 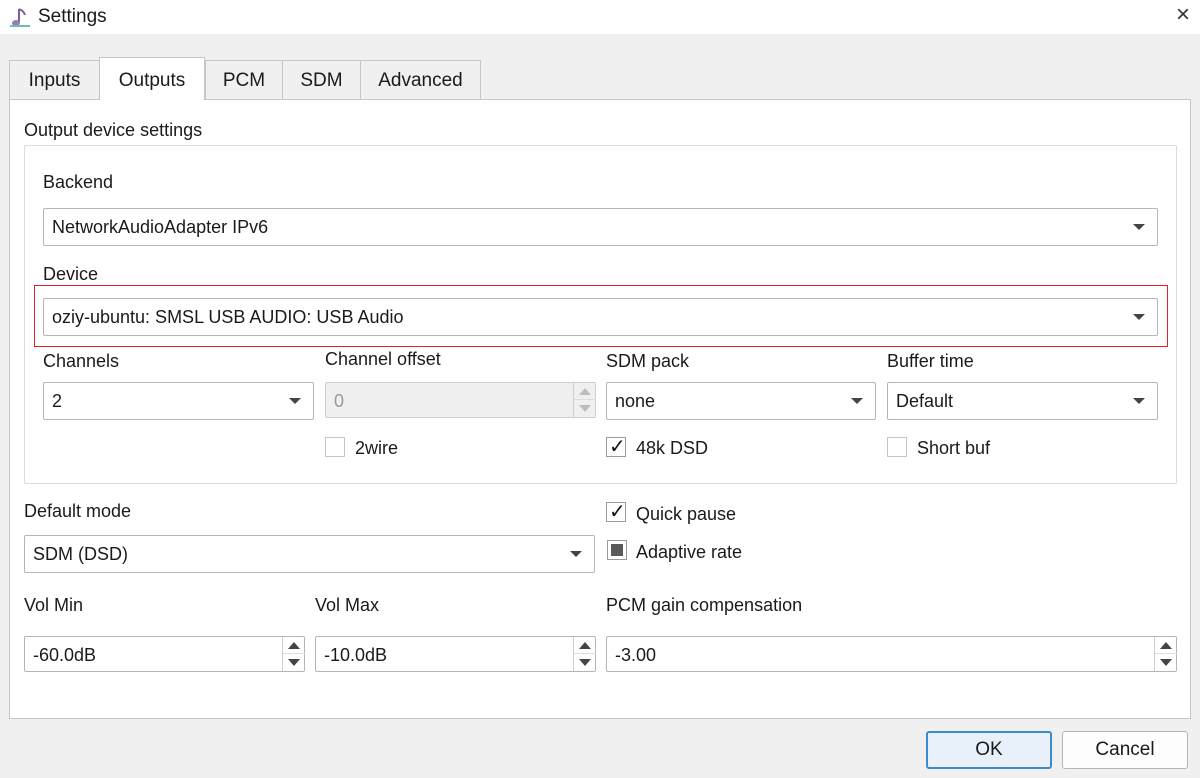 I want to click on device-value: oziy-ubuntu: SMSL USB AUDIO: USB Audio, so click(x=228, y=317).